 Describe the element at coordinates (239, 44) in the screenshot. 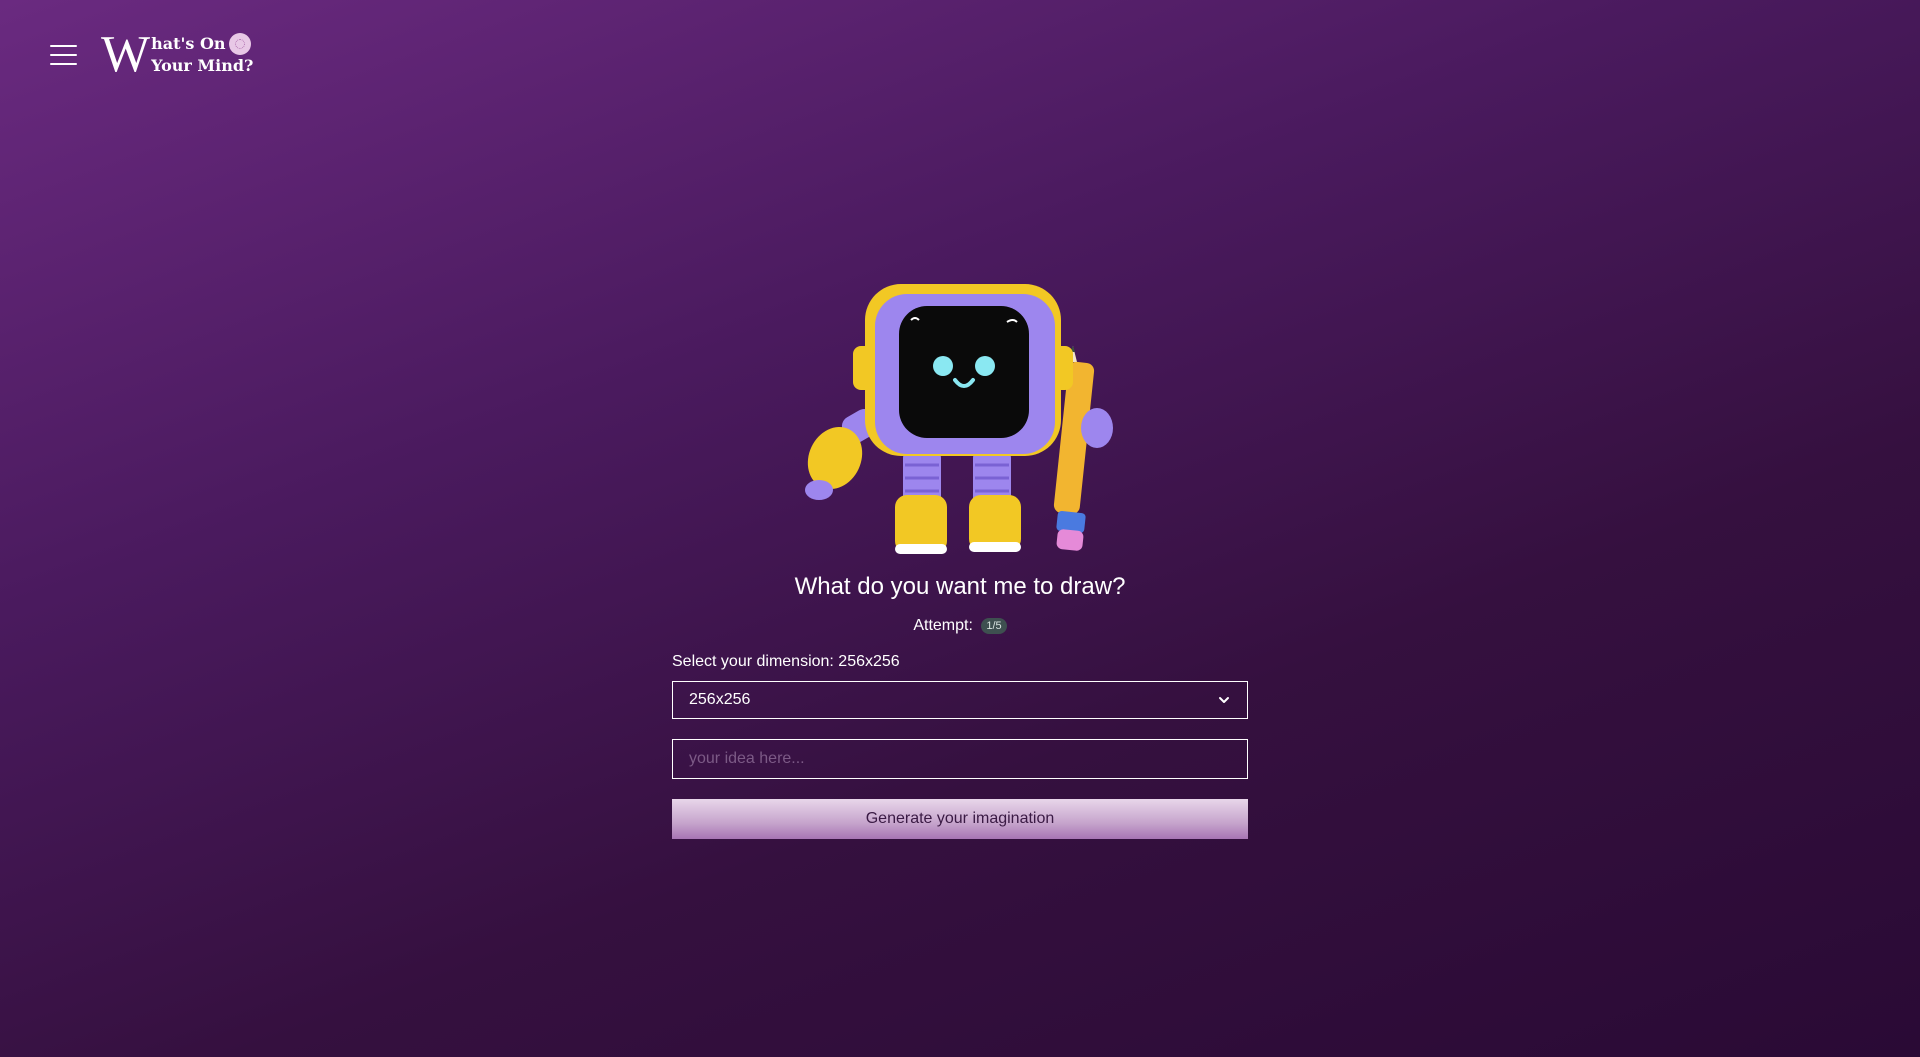

I see `brain-icon` at that location.